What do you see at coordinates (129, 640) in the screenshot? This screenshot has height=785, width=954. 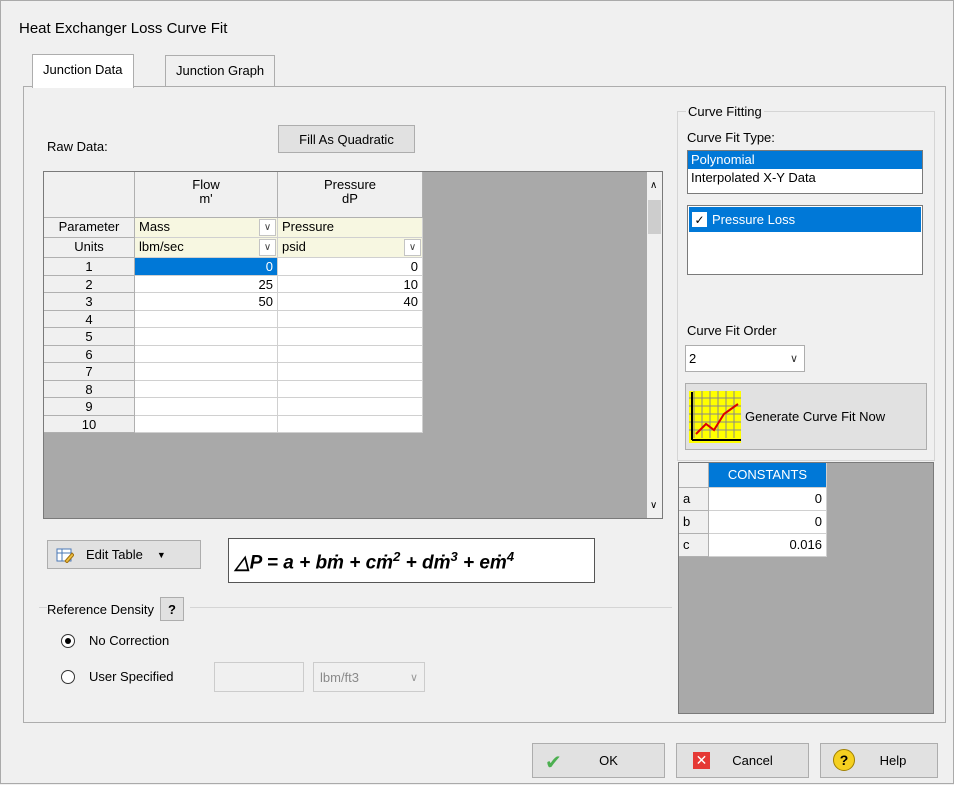 I see `no-correction-label: No Correction` at bounding box center [129, 640].